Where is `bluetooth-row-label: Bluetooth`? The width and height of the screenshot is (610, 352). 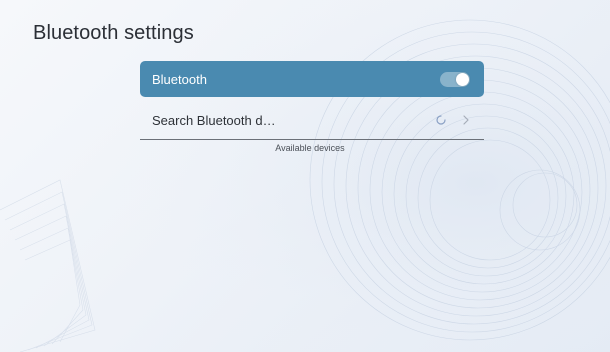
bluetooth-row-label: Bluetooth is located at coordinates (179, 79).